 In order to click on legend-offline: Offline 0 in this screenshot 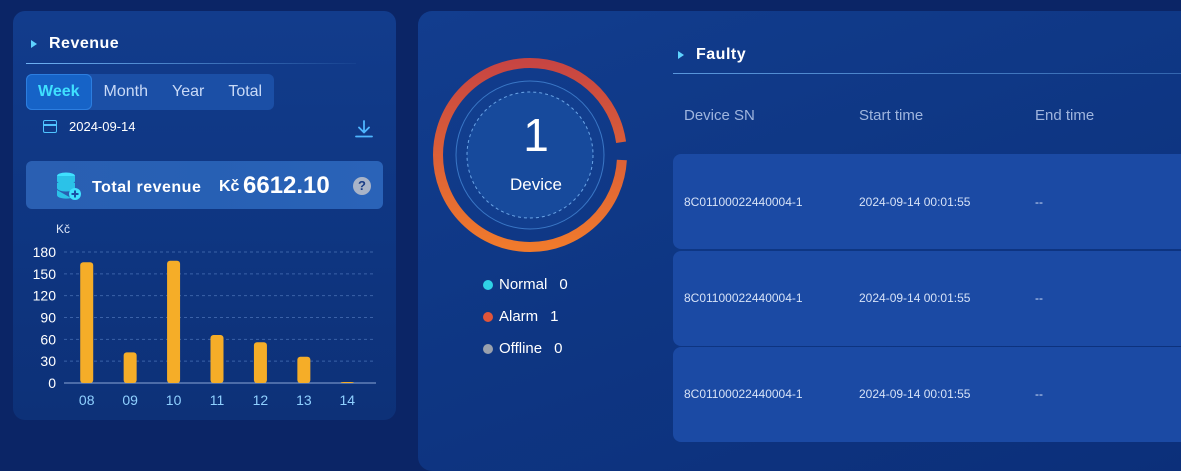, I will do `click(522, 348)`.